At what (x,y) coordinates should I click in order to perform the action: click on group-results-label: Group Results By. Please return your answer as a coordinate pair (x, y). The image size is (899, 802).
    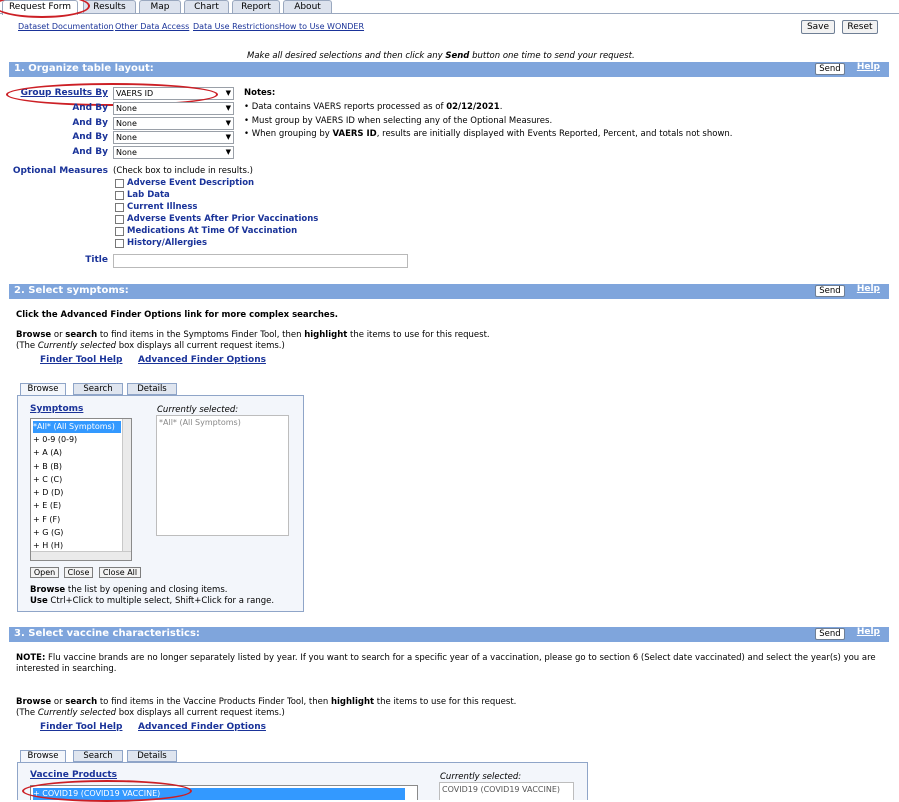
    Looking at the image, I should click on (64, 93).